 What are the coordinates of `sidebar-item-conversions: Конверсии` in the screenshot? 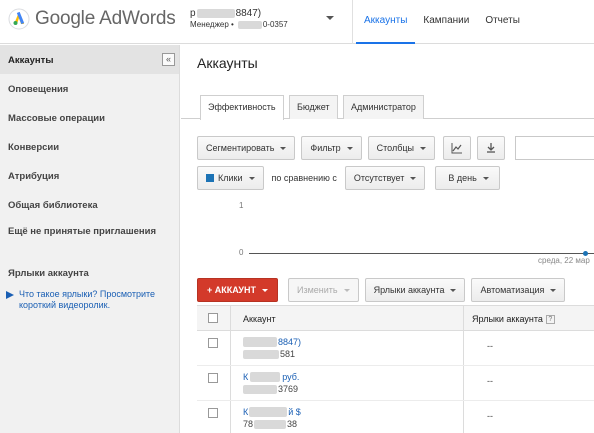 It's located at (89, 146).